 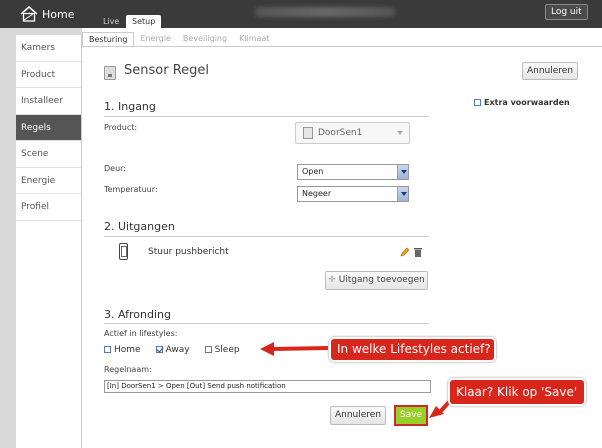 What do you see at coordinates (123, 251) in the screenshot?
I see `phone-icon` at bounding box center [123, 251].